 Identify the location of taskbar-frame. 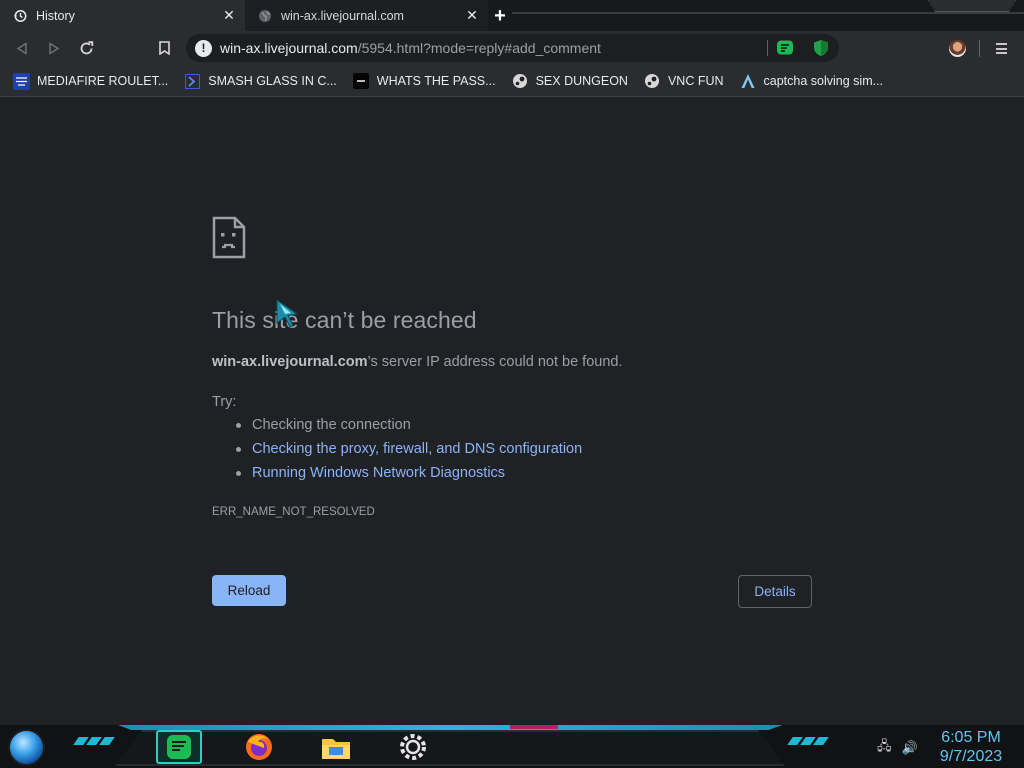
(450, 748).